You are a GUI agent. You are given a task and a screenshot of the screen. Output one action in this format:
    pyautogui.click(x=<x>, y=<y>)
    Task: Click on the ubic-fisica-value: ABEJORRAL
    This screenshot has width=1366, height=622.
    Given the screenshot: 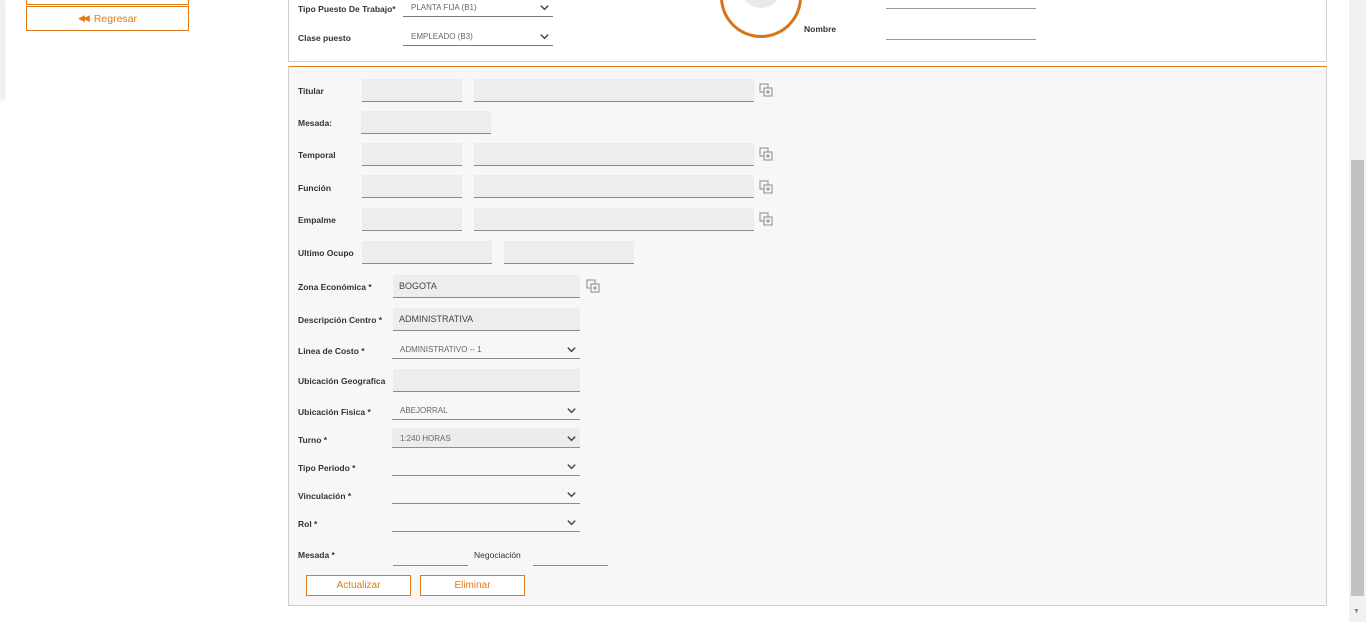 What is the action you would take?
    pyautogui.click(x=424, y=410)
    